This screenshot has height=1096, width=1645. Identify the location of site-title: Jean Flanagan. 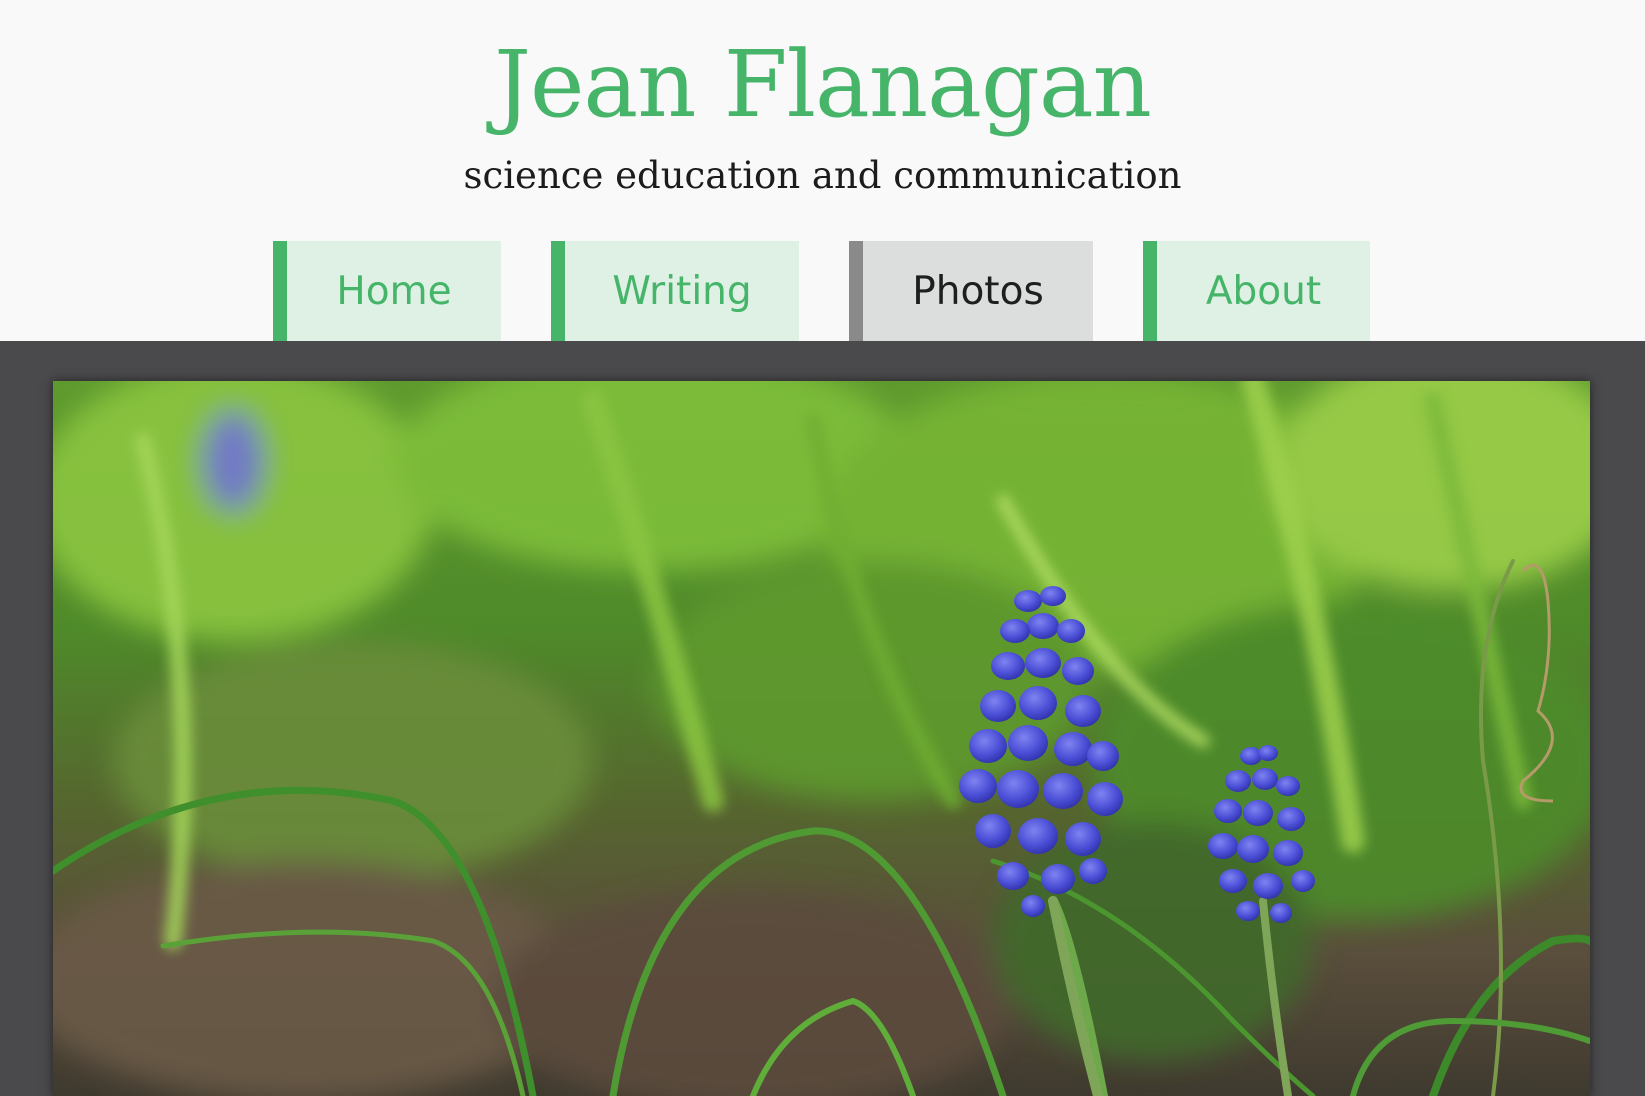
(822, 85).